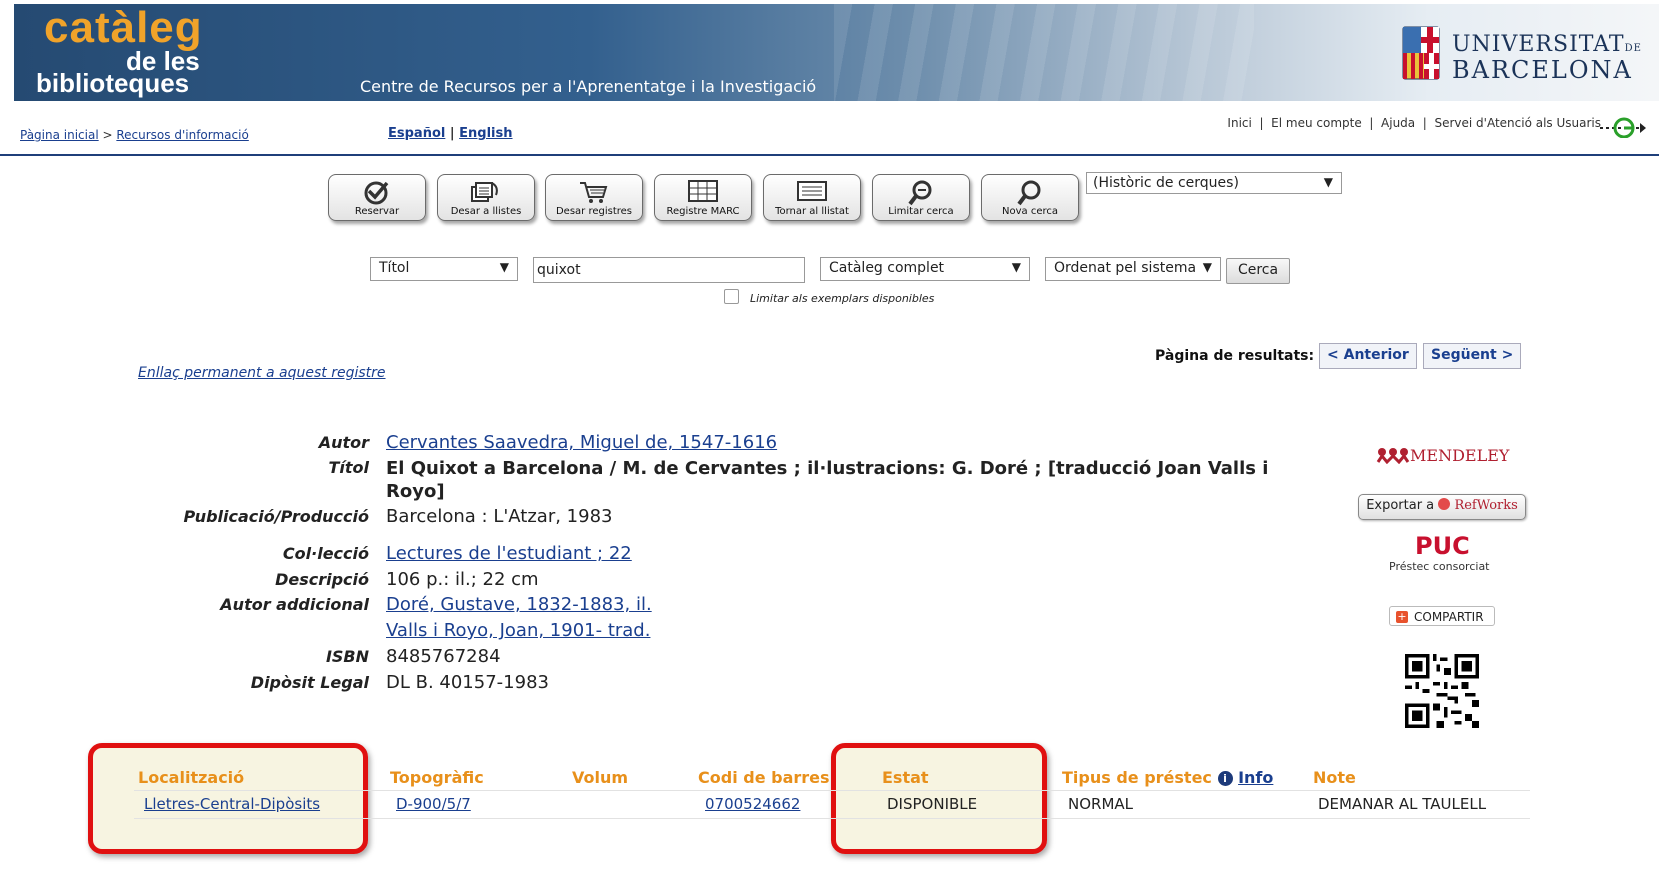  I want to click on qr-code-icon, so click(1442, 691).